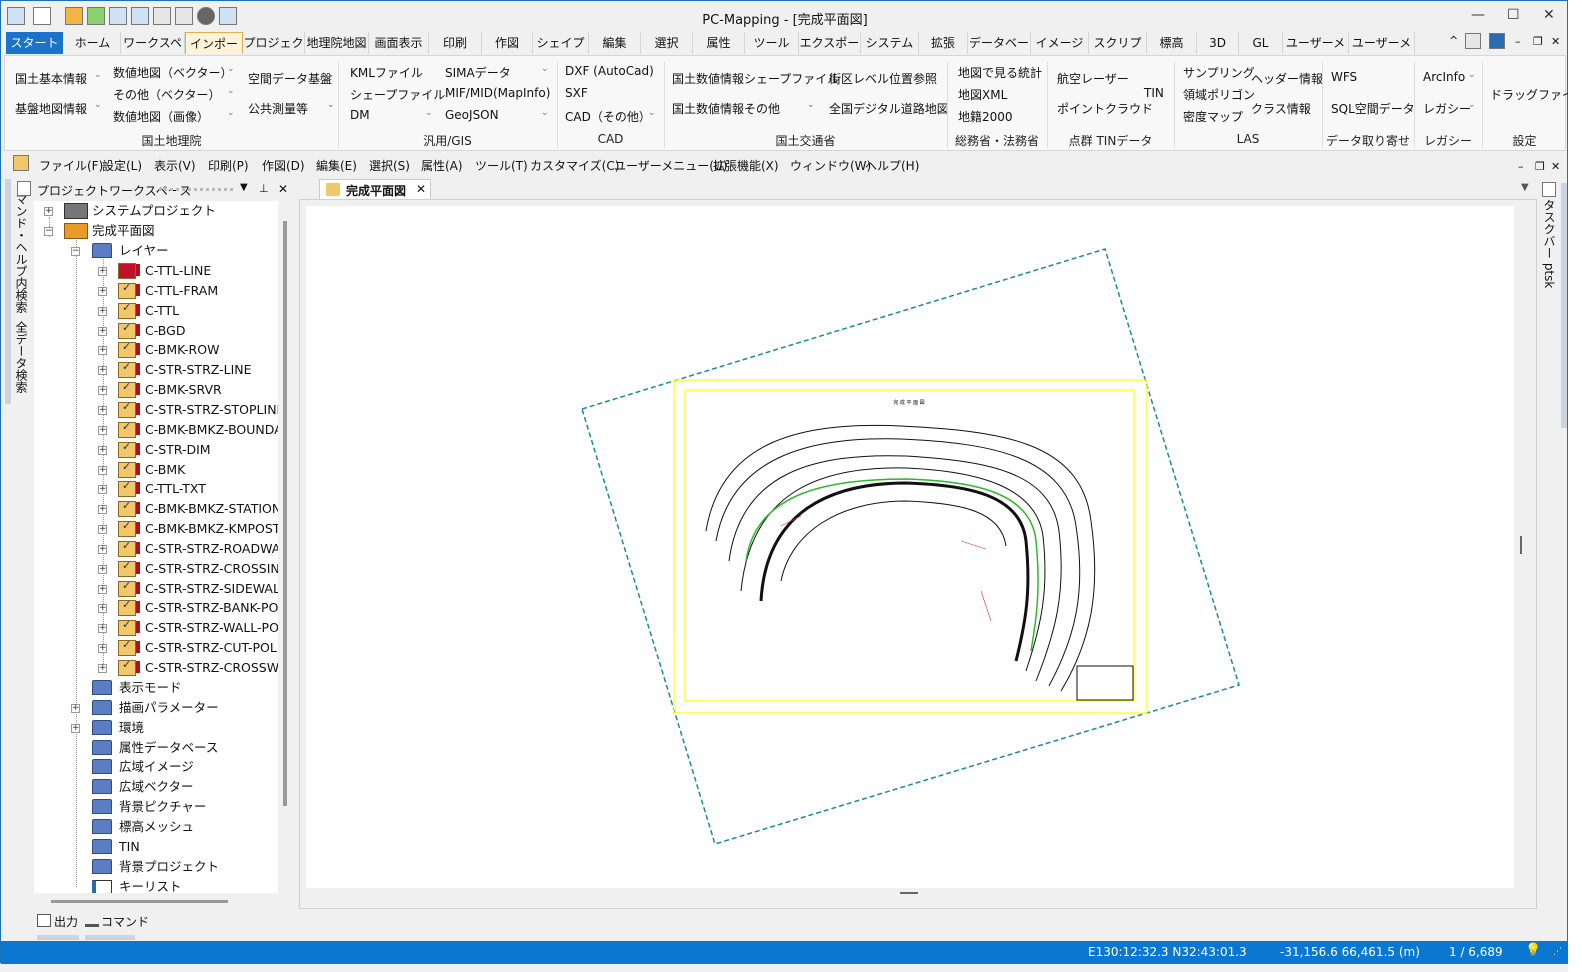  What do you see at coordinates (1525, 187) in the screenshot?
I see `tab-list-icon: ▼` at bounding box center [1525, 187].